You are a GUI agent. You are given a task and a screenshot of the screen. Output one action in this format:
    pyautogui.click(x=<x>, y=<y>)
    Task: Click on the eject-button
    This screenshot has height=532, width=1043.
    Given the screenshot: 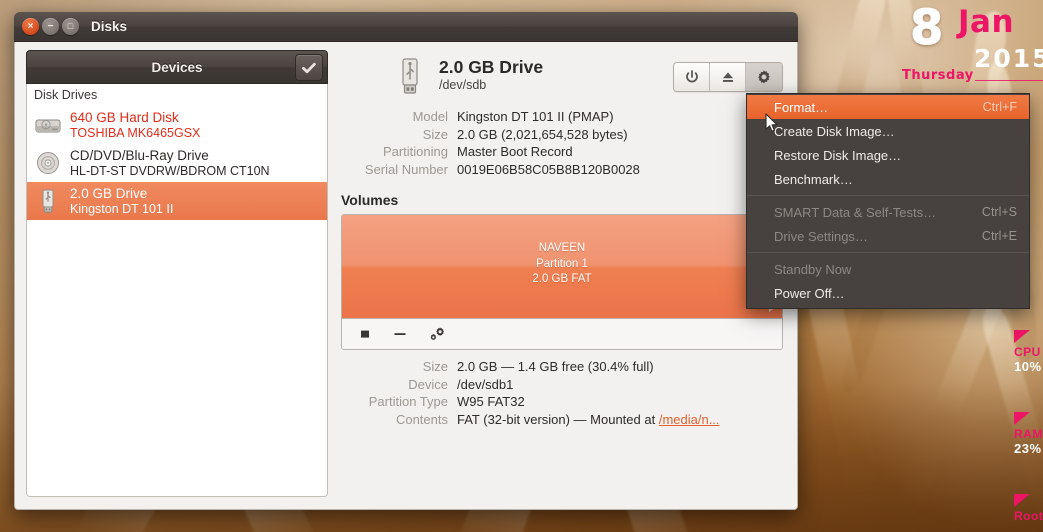 What is the action you would take?
    pyautogui.click(x=728, y=77)
    